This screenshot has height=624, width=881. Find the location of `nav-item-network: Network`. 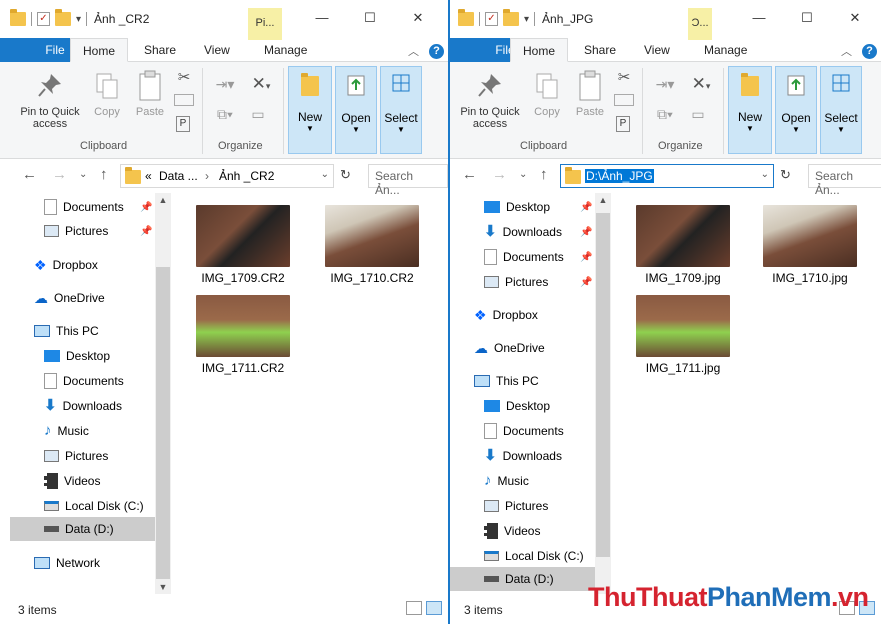

nav-item-network: Network is located at coordinates (67, 563).